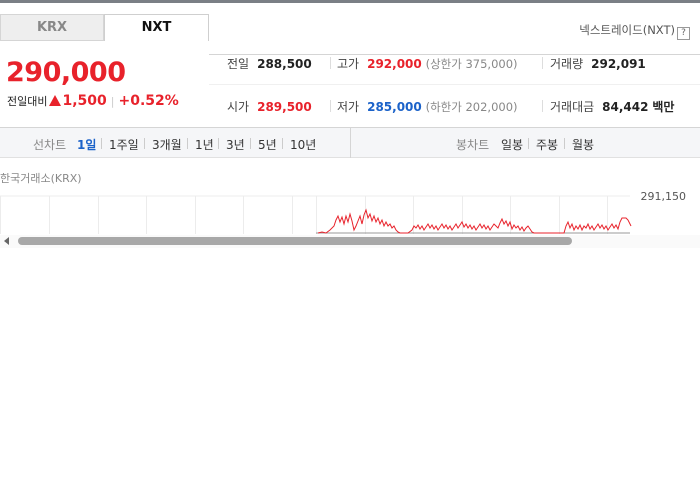  I want to click on period-1y: 1년, so click(204, 144).